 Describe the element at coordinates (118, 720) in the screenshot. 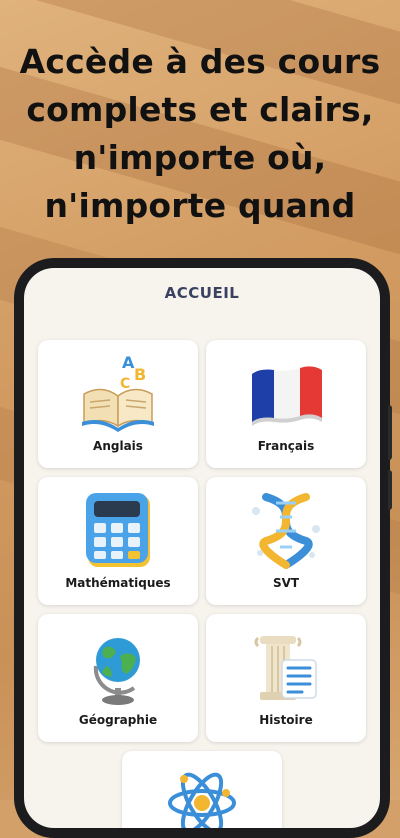

I see `subject-label: Géographie` at that location.